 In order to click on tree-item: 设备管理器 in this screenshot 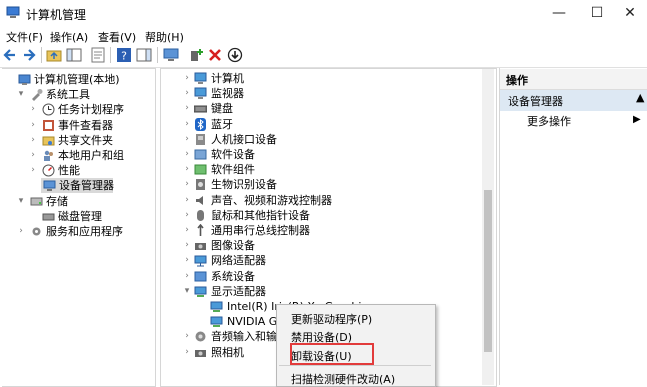, I will do `click(77, 186)`.